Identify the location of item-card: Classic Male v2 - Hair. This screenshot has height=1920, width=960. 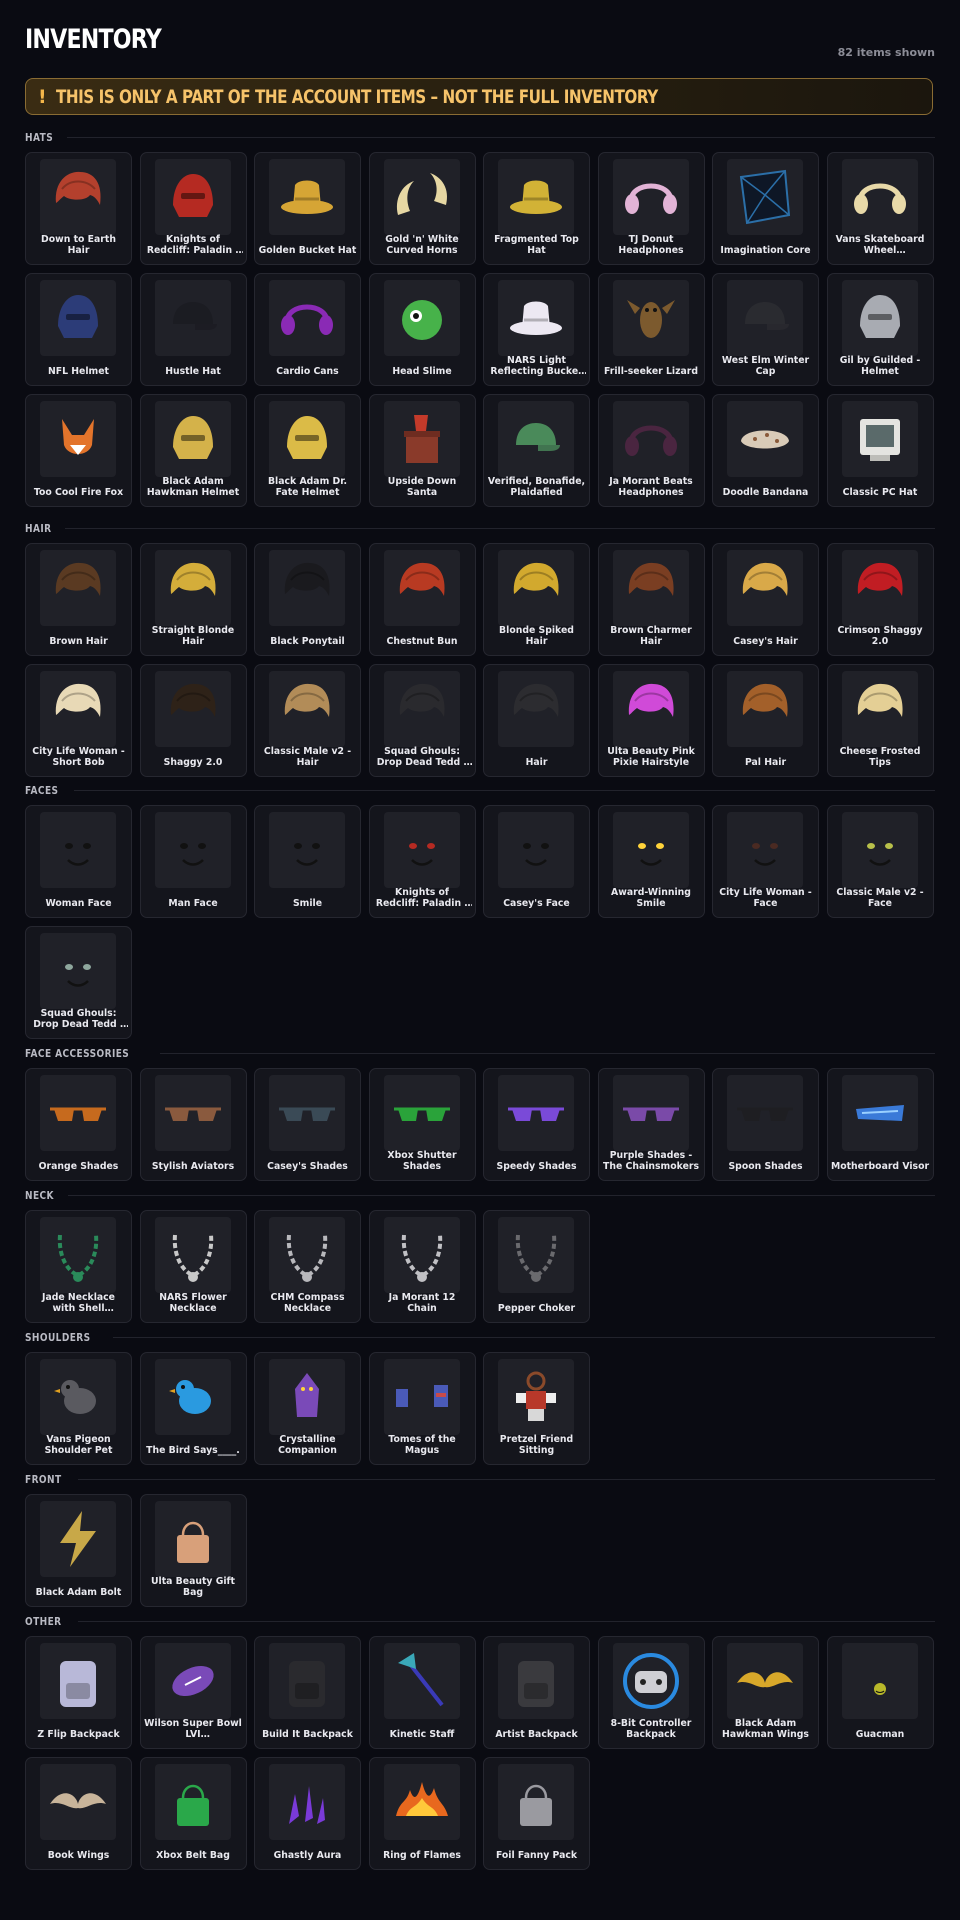
(307, 720).